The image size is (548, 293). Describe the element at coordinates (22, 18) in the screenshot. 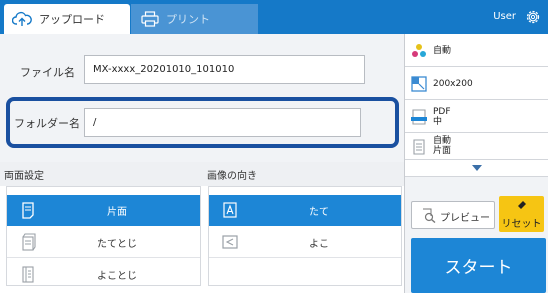

I see `cloud-upload-icon` at that location.